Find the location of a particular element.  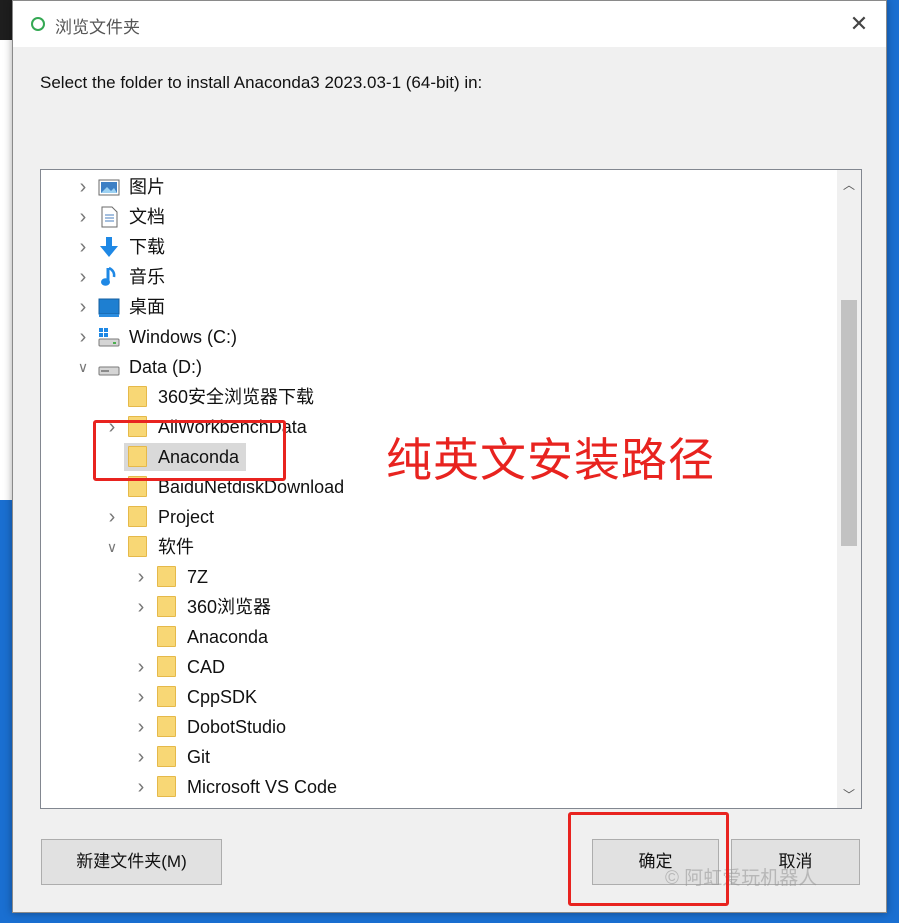

desktop-icon is located at coordinates (109, 307).